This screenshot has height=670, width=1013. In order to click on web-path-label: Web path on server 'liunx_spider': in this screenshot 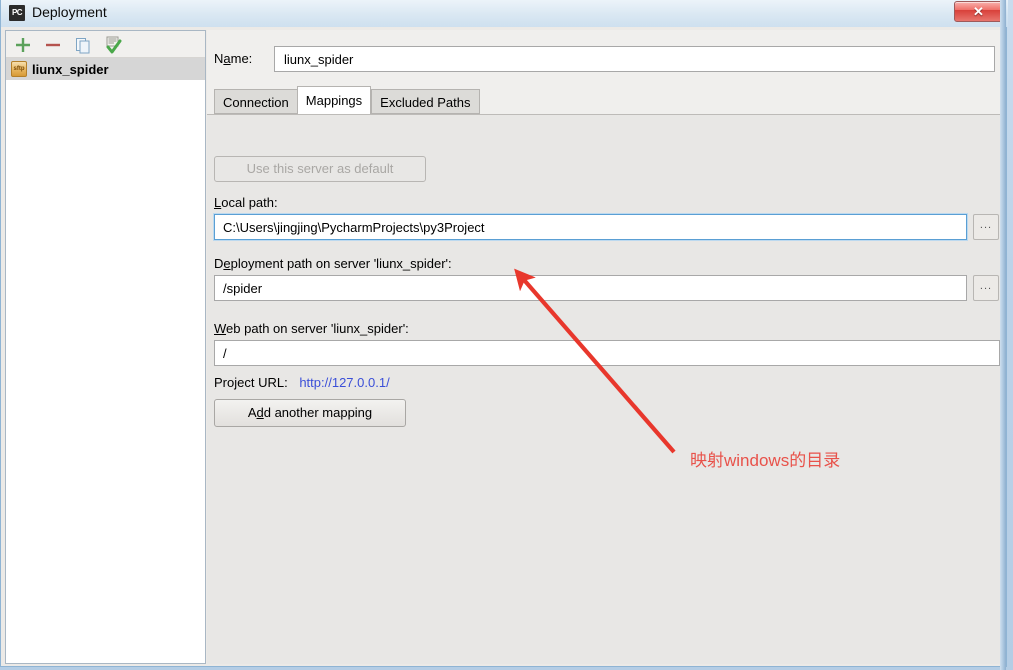, I will do `click(311, 328)`.